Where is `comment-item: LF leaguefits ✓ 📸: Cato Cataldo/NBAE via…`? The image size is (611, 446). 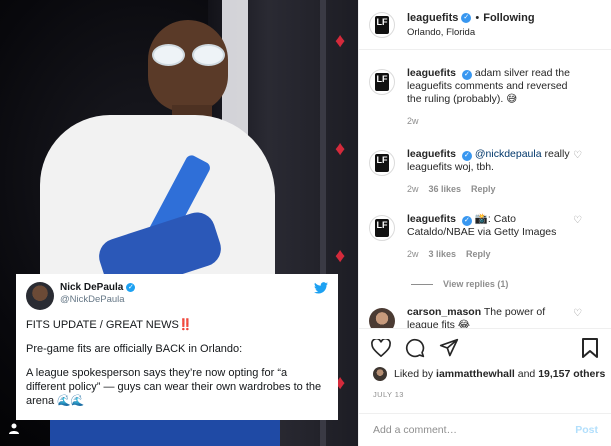
comment-item: LF leaguefits ✓ 📸: Cato Cataldo/NBAE via… is located at coordinates (485, 236).